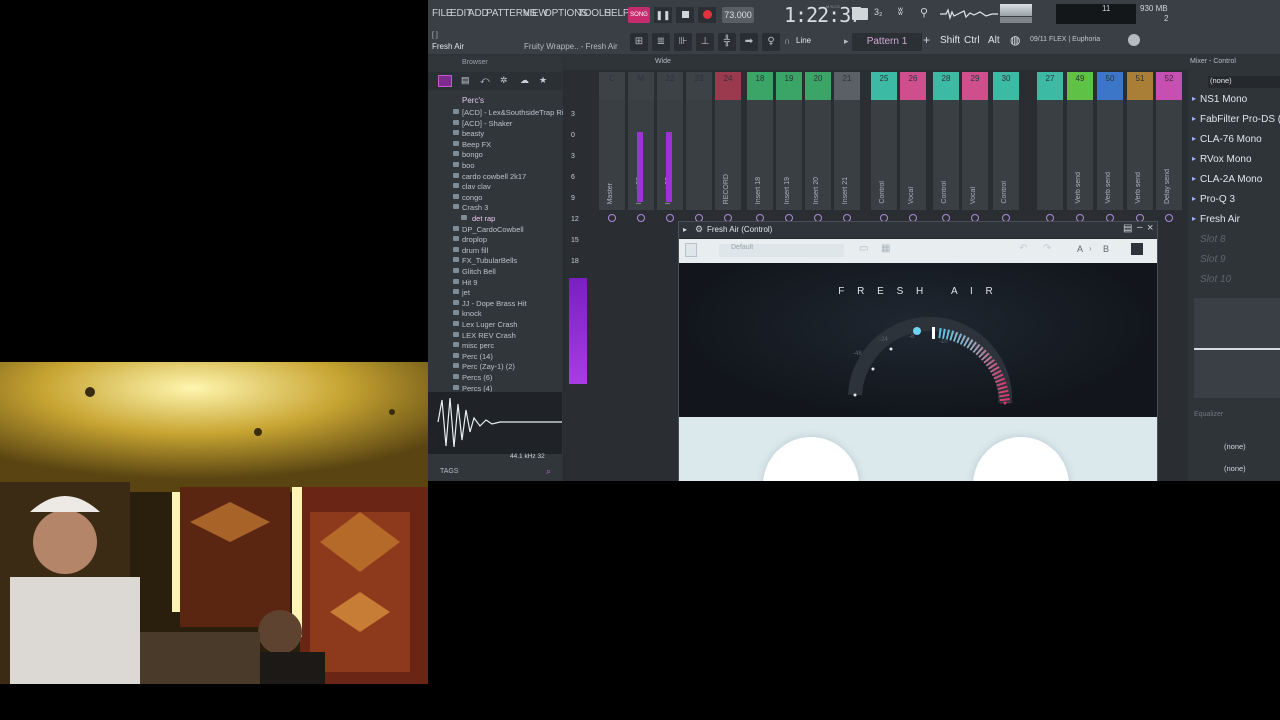 The image size is (1280, 720). I want to click on record-button, so click(707, 15).